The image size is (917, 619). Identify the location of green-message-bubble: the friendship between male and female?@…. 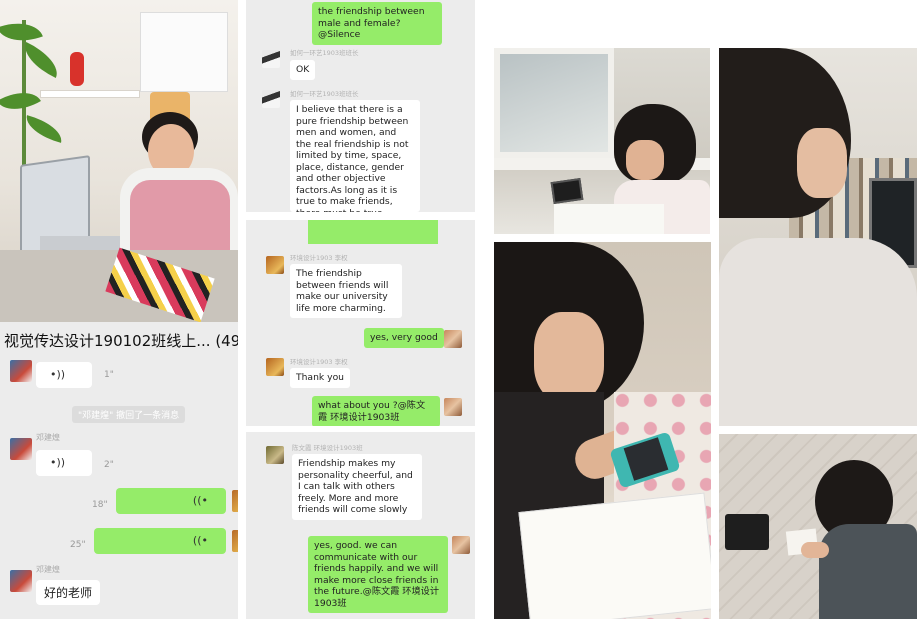
(377, 23).